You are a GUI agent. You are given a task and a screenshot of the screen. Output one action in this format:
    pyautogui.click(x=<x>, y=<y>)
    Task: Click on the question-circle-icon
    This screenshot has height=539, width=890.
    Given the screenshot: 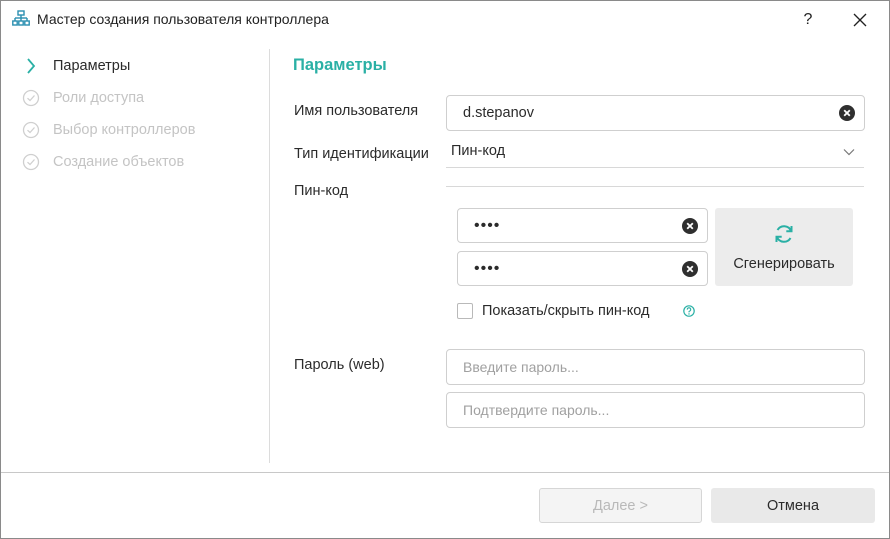 What is the action you would take?
    pyautogui.click(x=689, y=311)
    